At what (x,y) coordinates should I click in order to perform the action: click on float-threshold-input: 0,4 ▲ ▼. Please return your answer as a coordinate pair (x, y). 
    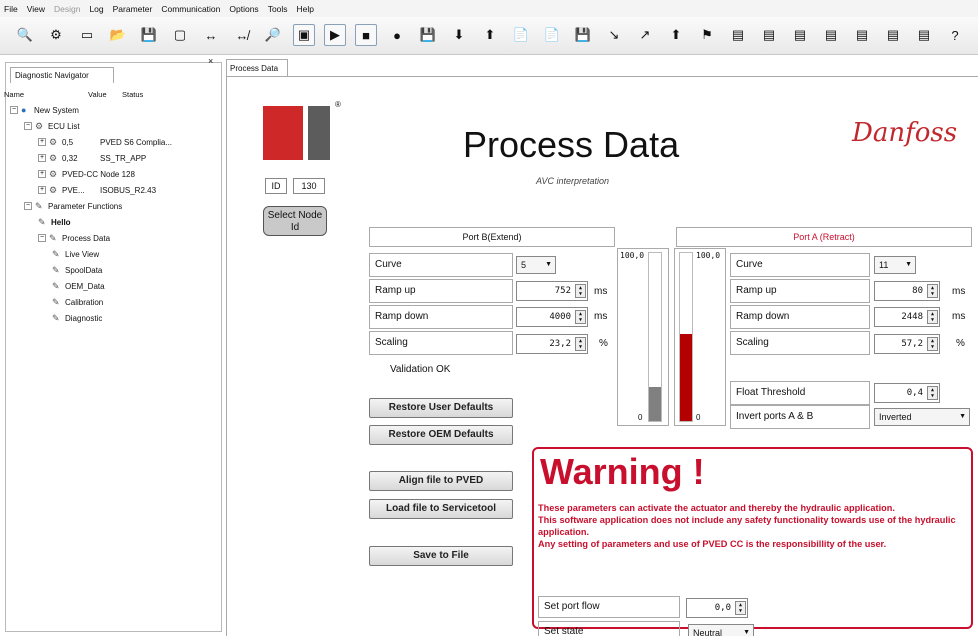
    Looking at the image, I should click on (907, 393).